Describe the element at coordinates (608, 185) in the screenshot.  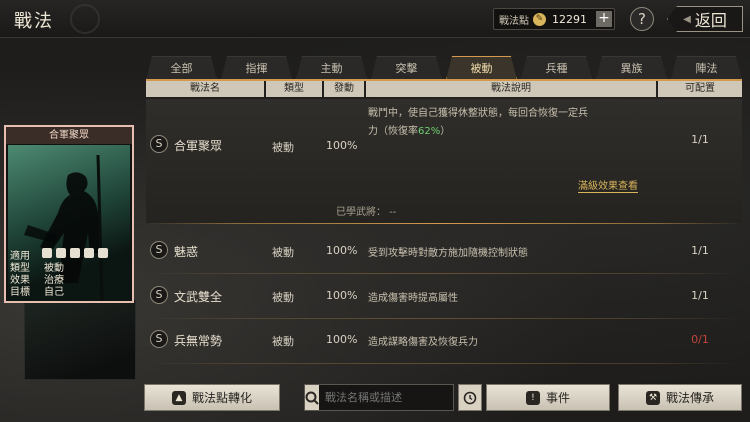
I see `max-effect-link: 滿級效果查看` at that location.